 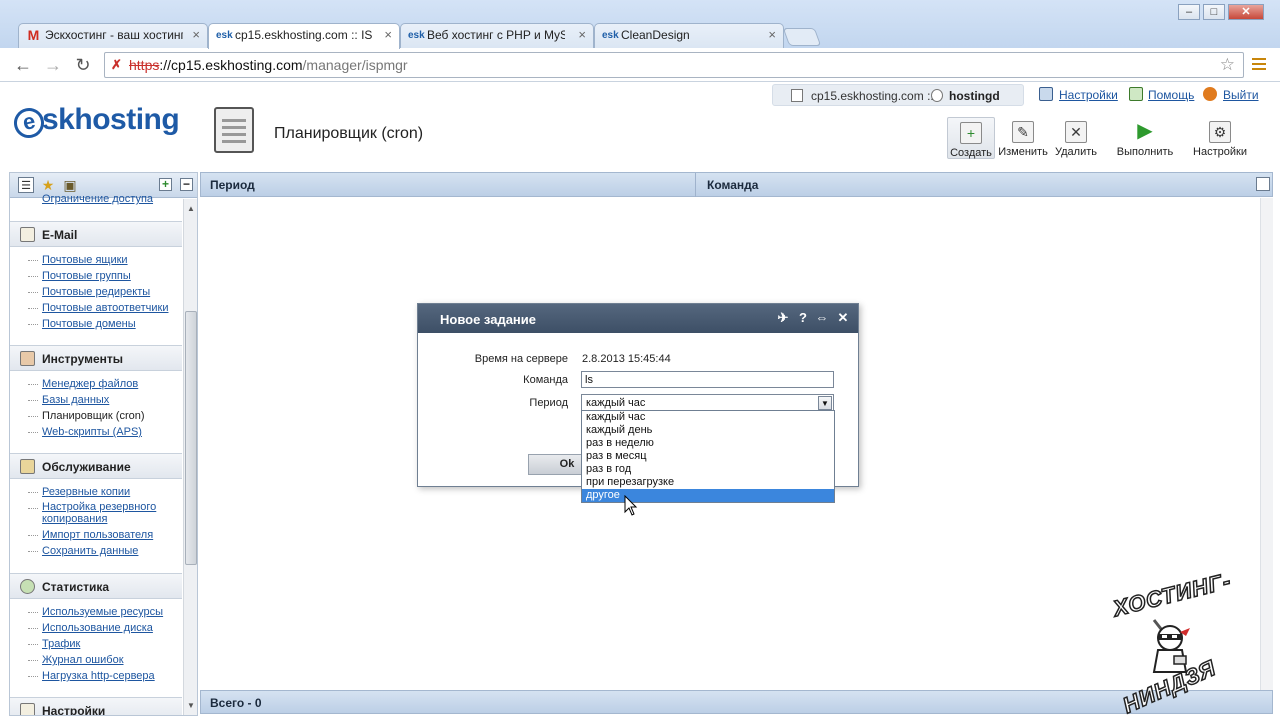 What do you see at coordinates (105, 432) in the screenshot?
I see `sidebar-item-web-scripts: Web-скрипты (APS)` at bounding box center [105, 432].